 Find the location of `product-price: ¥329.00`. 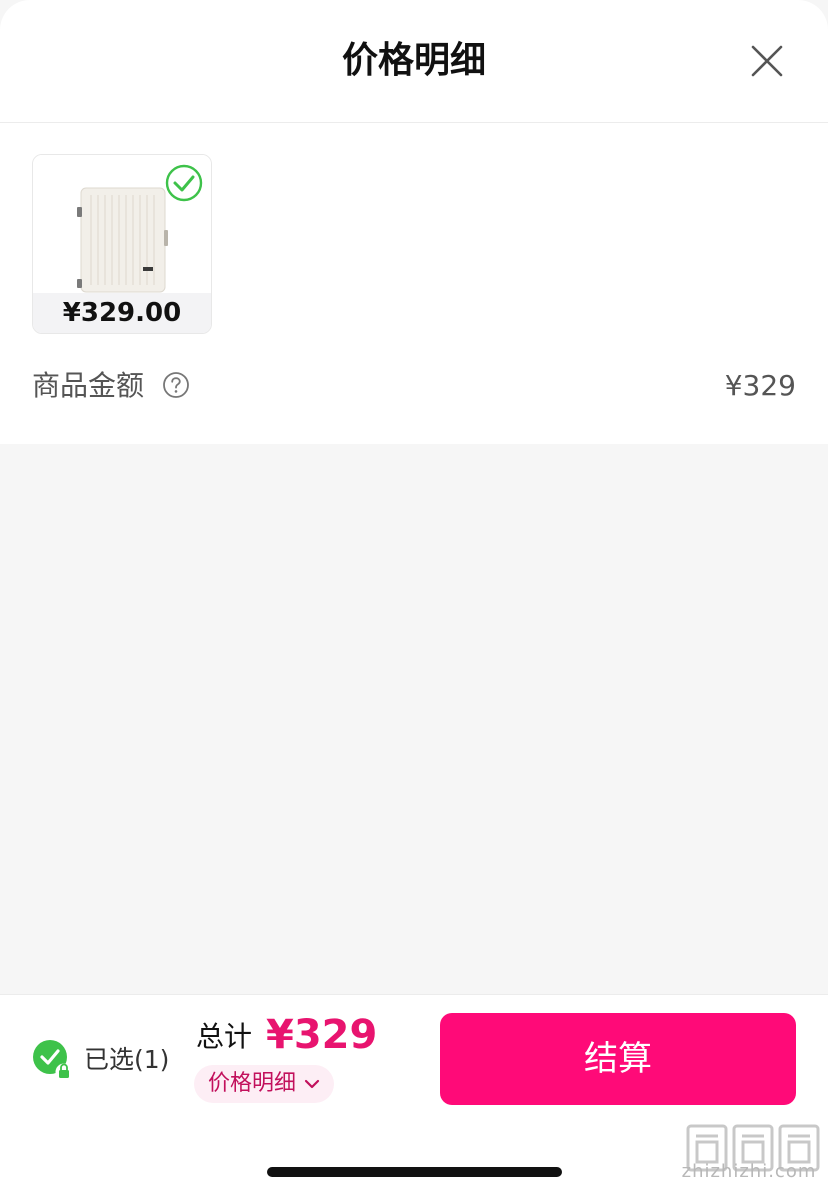

product-price: ¥329.00 is located at coordinates (122, 313).